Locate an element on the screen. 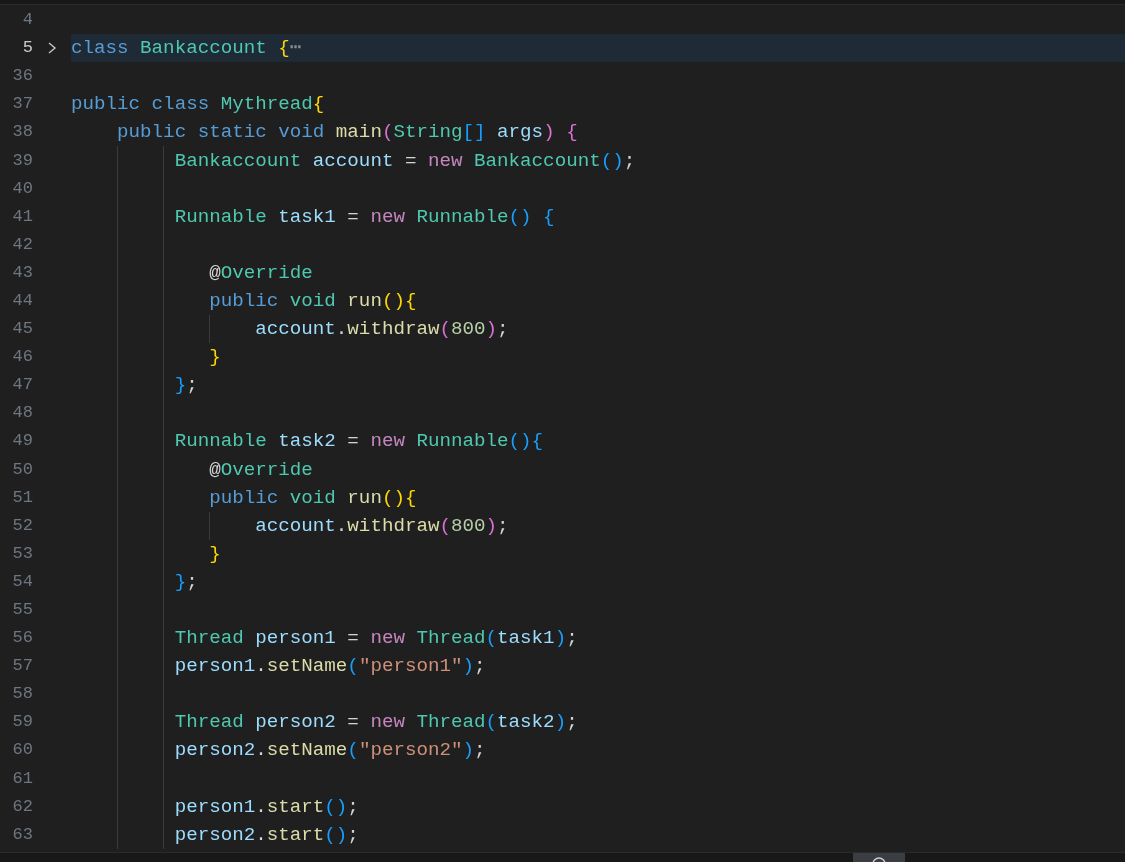 This screenshot has height=862, width=1125. line-number: 58 is located at coordinates (22, 694).